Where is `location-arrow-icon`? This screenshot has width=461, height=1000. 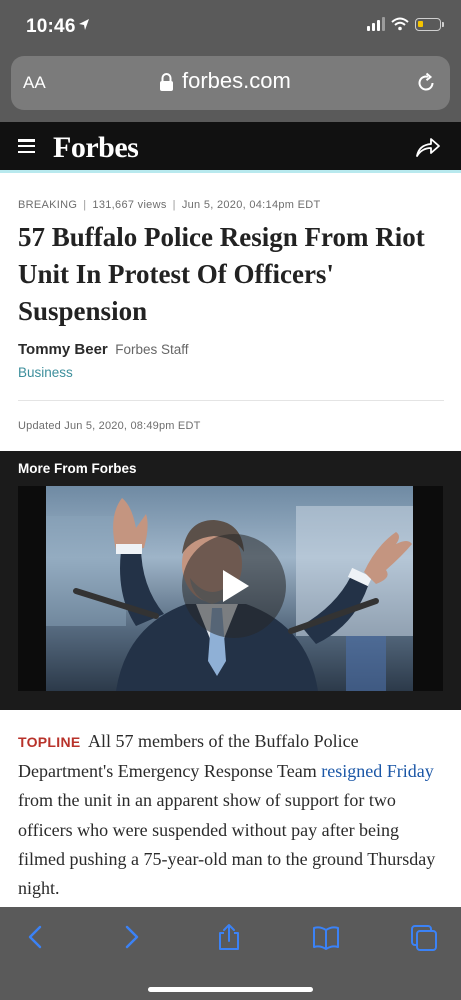
location-arrow-icon is located at coordinates (84, 24).